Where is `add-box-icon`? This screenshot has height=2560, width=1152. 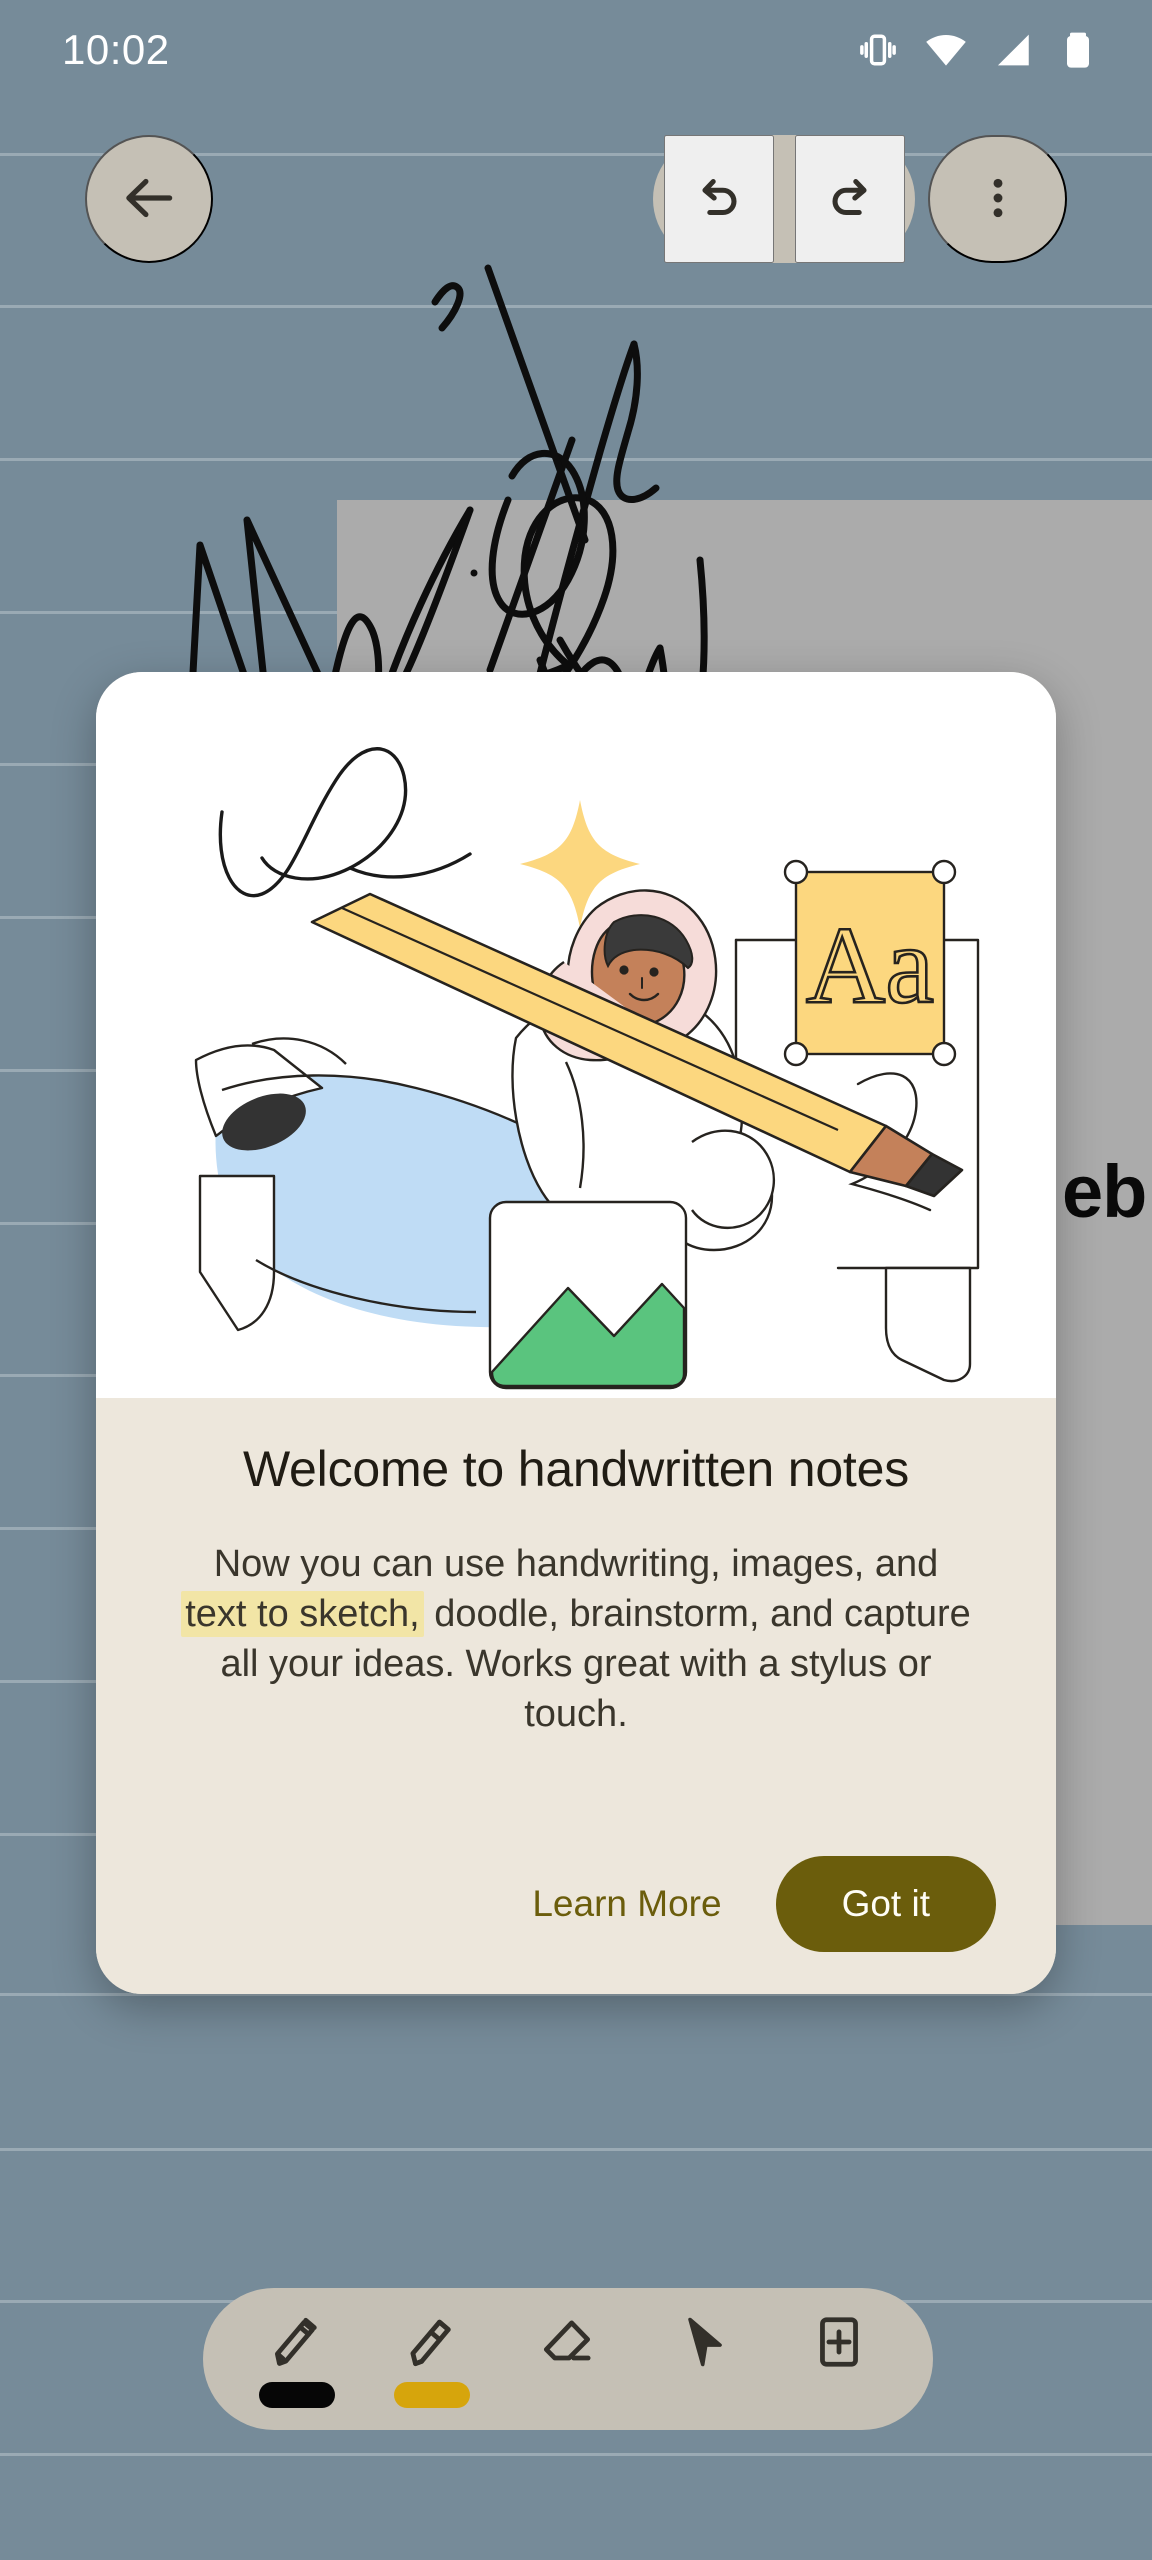 add-box-icon is located at coordinates (839, 2342).